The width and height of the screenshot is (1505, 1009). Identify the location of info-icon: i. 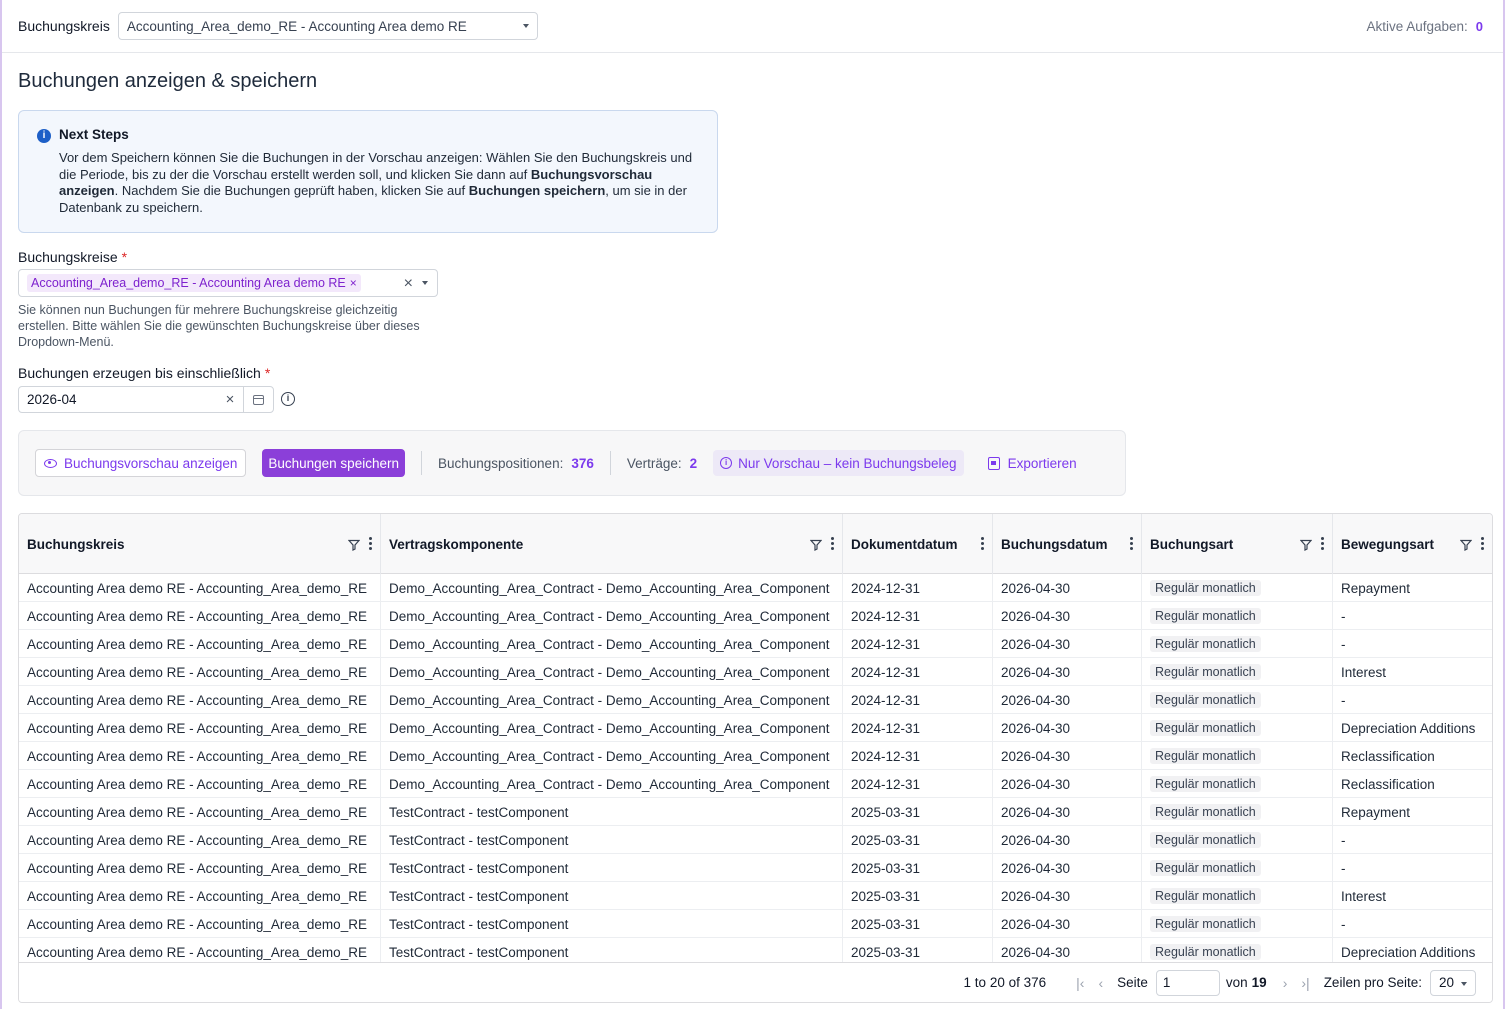
(288, 399).